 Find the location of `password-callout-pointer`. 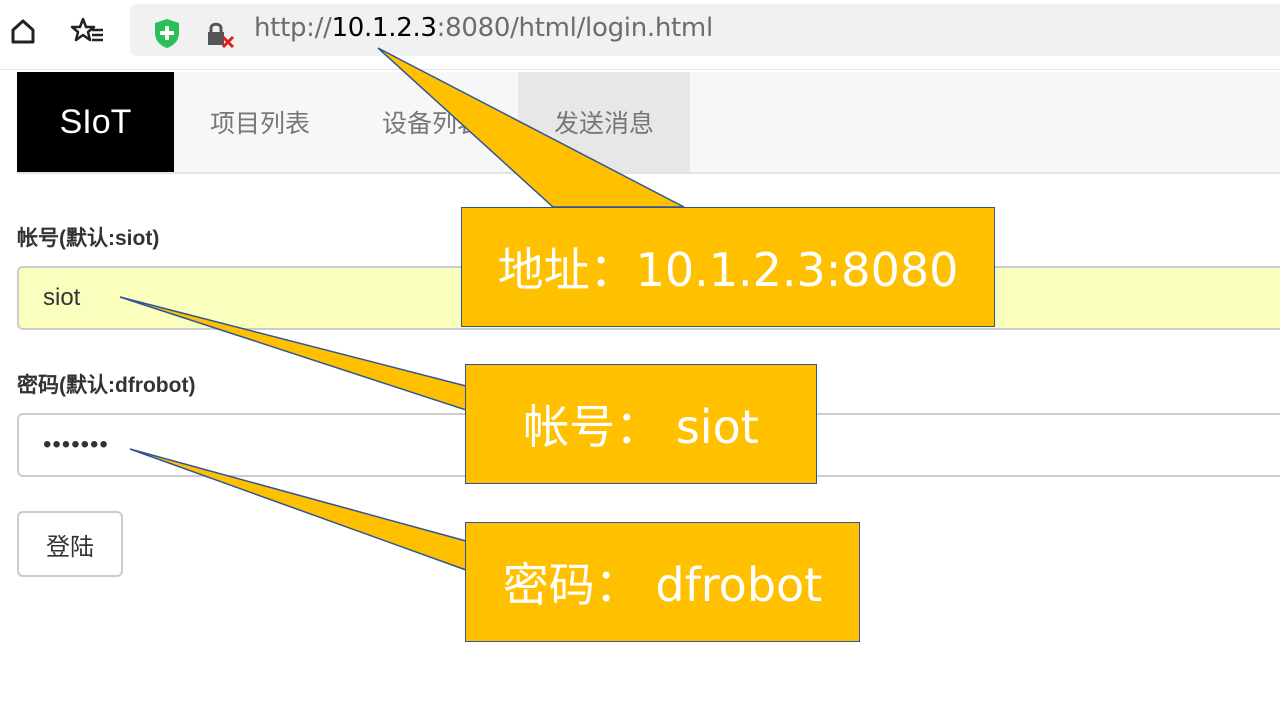

password-callout-pointer is located at coordinates (298, 510).